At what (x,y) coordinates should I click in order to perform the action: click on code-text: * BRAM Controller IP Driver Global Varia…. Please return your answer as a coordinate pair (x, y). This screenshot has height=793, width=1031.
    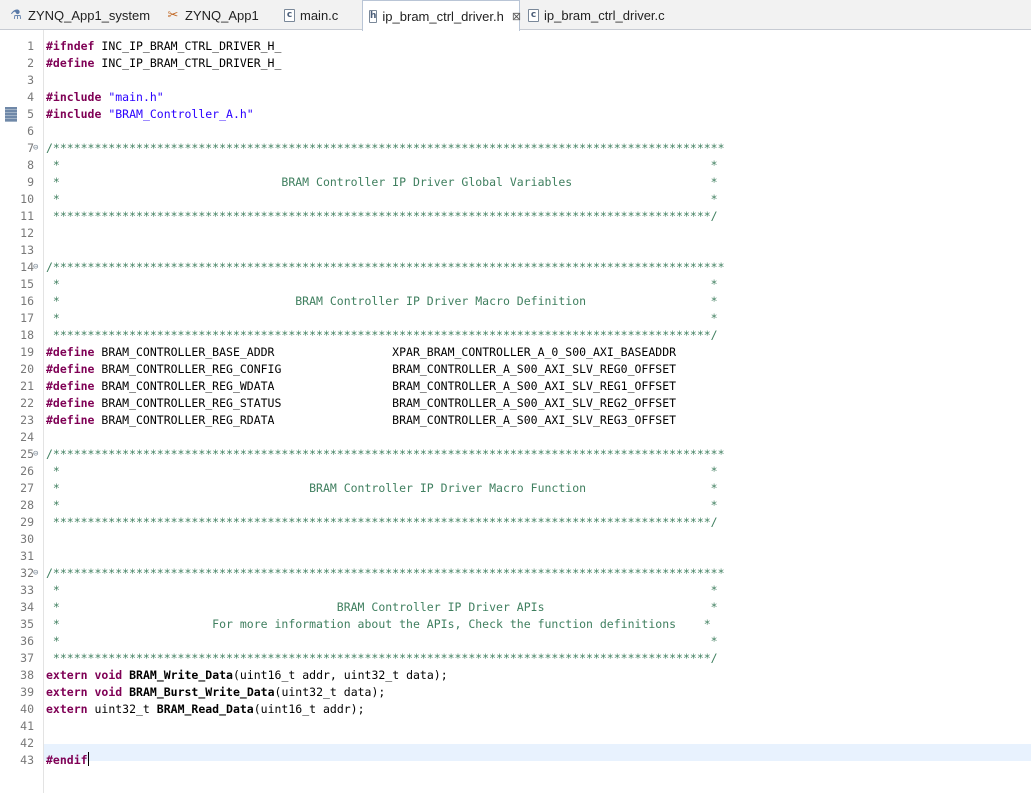
    Looking at the image, I should click on (382, 182).